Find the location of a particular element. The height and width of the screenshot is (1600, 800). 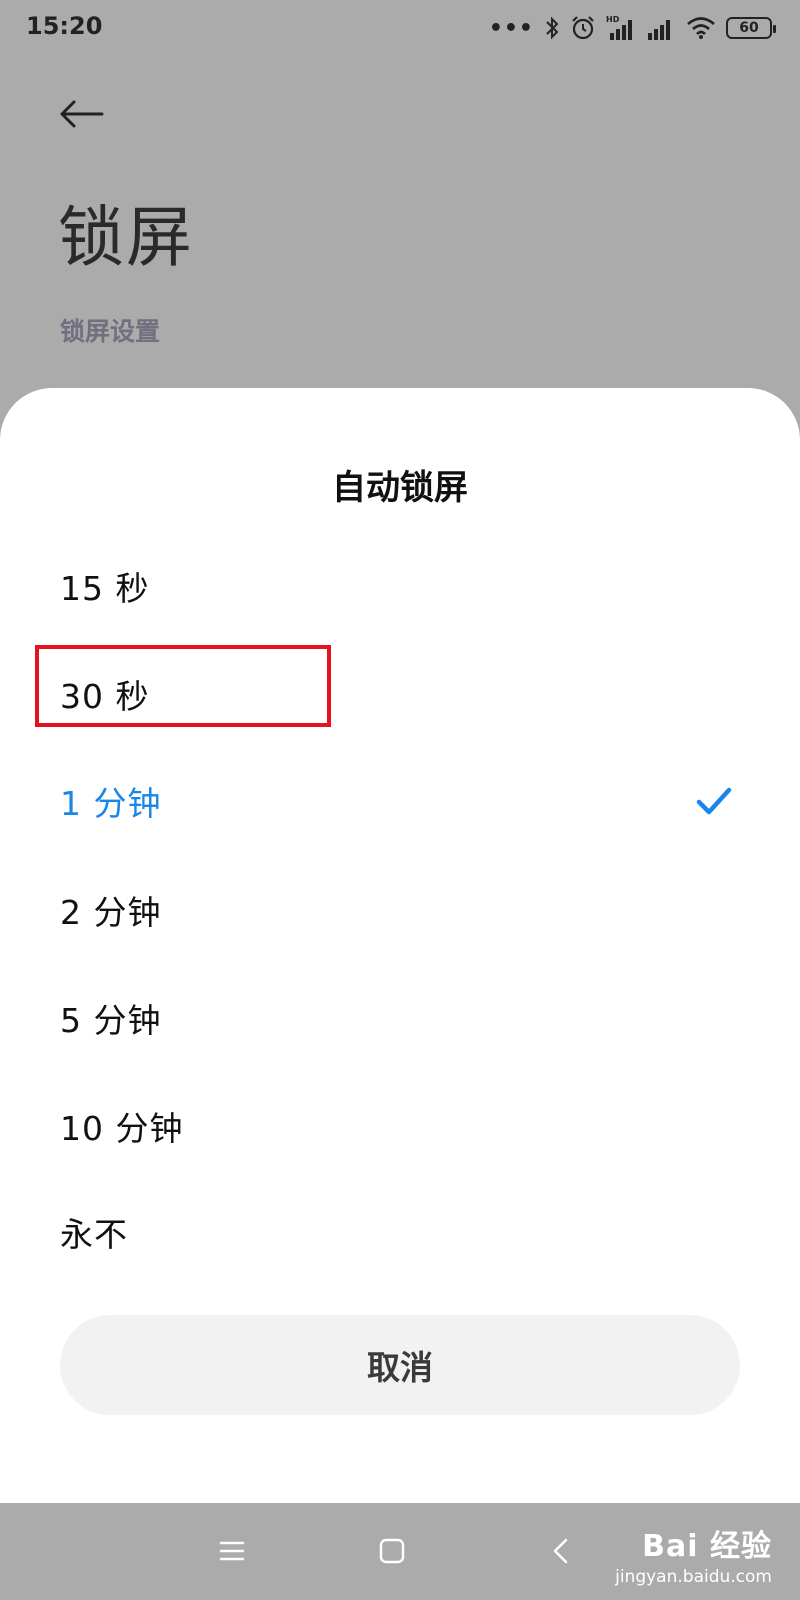

home-icon is located at coordinates (392, 1551).